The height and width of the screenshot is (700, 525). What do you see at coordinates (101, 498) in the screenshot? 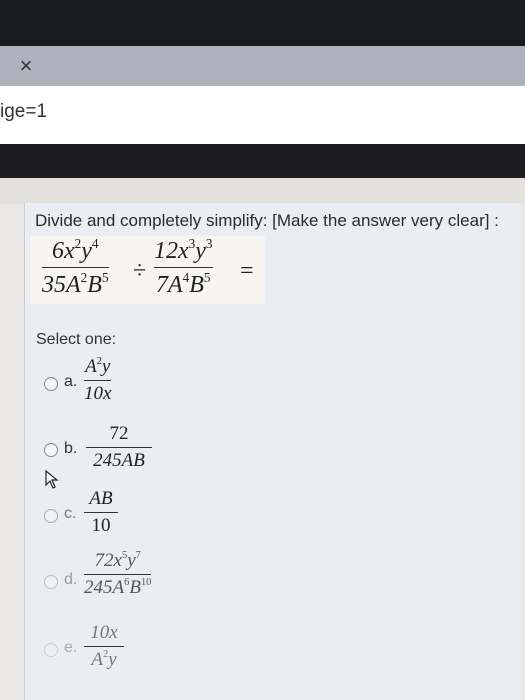
I see `option-c-num: AB` at bounding box center [101, 498].